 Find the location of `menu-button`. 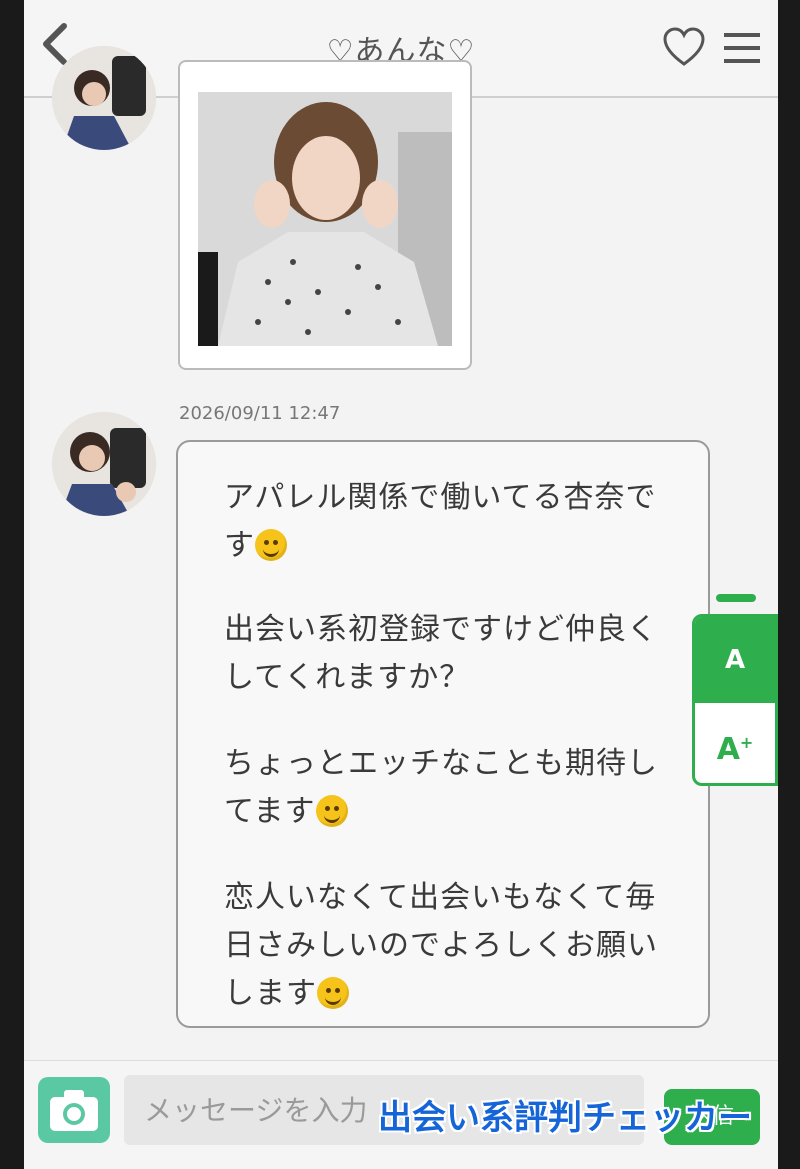

menu-button is located at coordinates (742, 48).